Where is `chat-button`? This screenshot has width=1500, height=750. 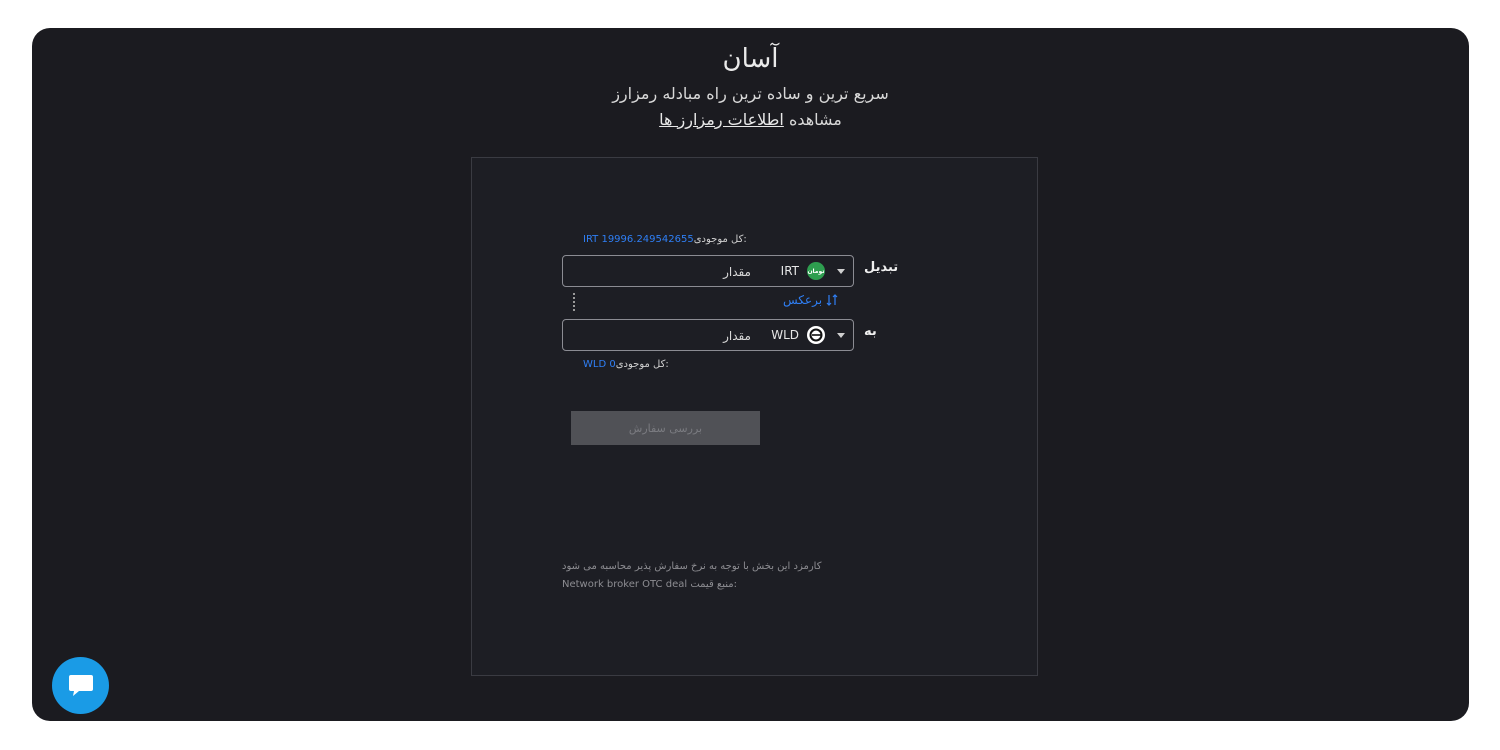
chat-button is located at coordinates (80, 685).